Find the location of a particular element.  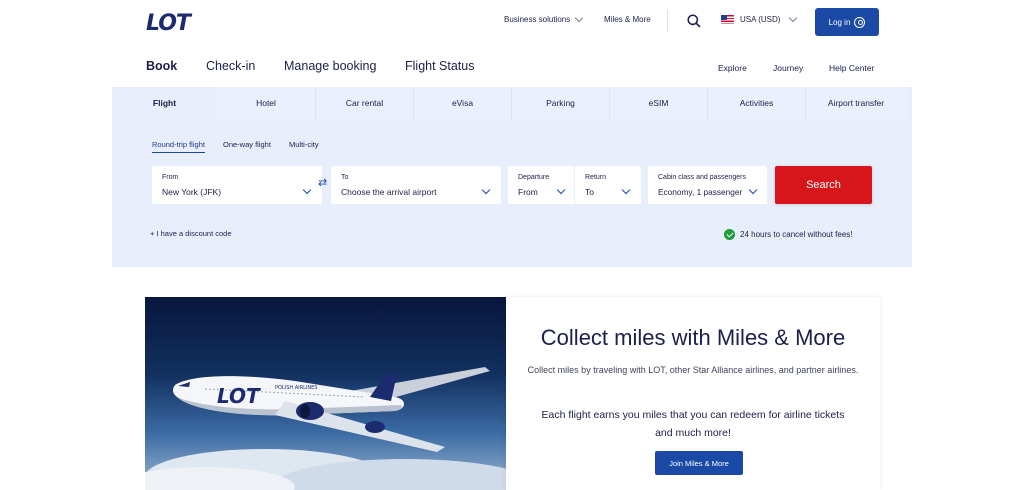

business-solutions-menu: Business solutions is located at coordinates (544, 18).